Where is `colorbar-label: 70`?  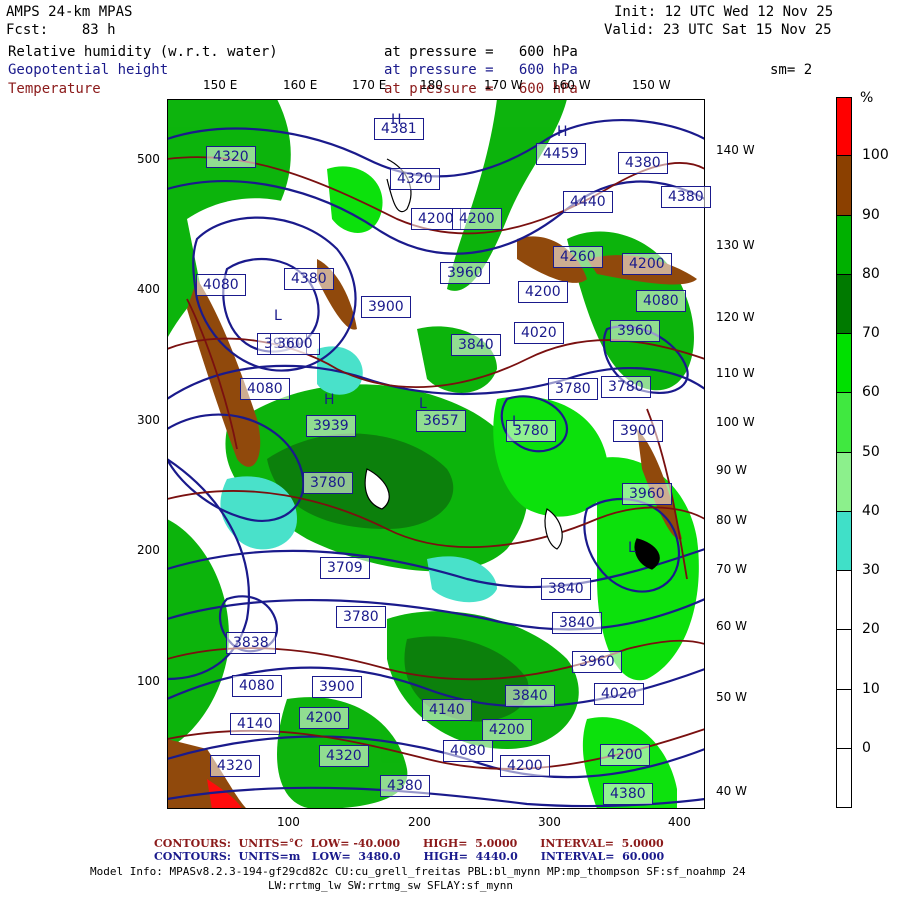
colorbar-label: 70 is located at coordinates (871, 333).